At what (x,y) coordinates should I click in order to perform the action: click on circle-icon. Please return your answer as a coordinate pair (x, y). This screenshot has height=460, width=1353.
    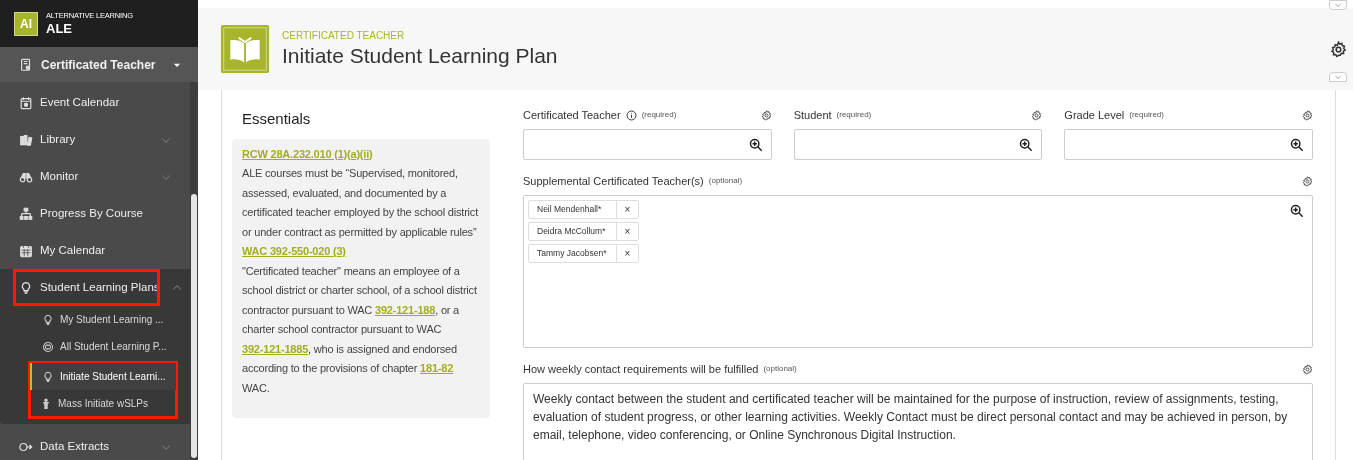
    Looking at the image, I should click on (48, 346).